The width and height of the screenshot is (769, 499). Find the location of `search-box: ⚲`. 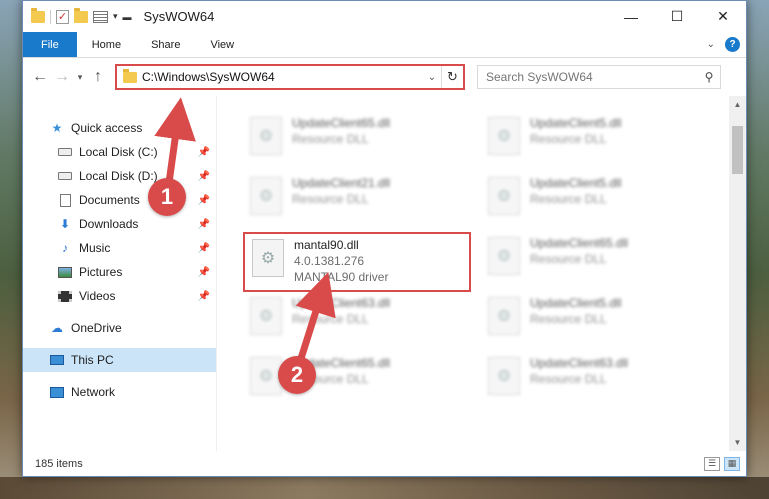

search-box: ⚲ is located at coordinates (599, 77).